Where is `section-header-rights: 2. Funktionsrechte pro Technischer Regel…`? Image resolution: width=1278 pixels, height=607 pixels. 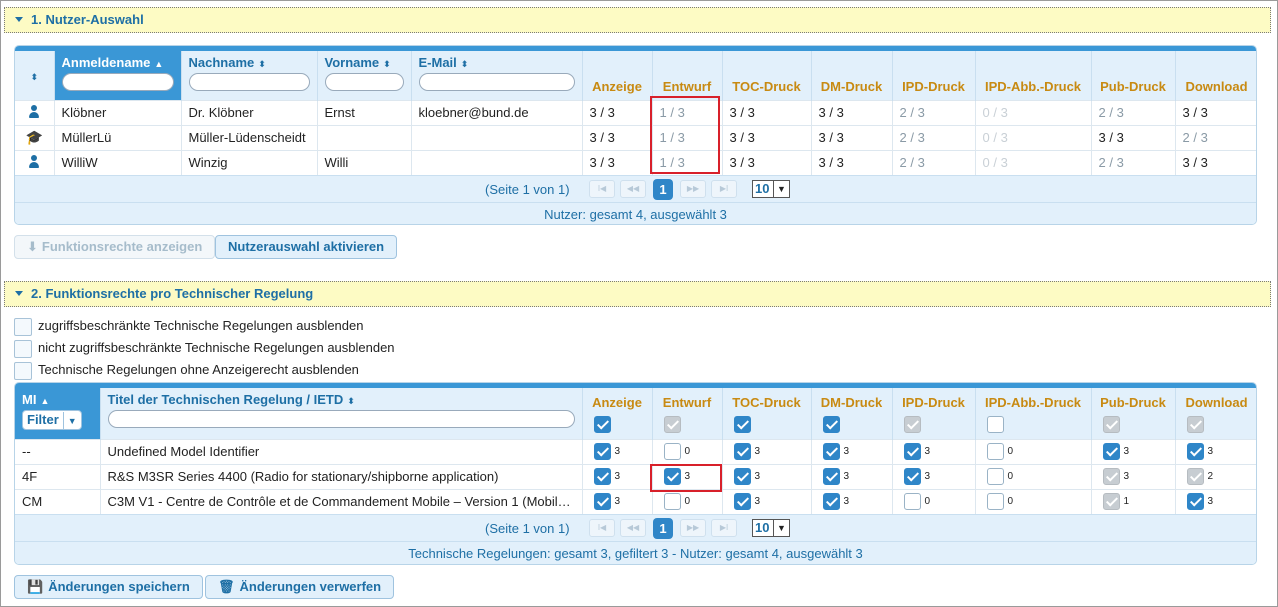
section-header-rights: 2. Funktionsrechte pro Technischer Regel… is located at coordinates (637, 294).